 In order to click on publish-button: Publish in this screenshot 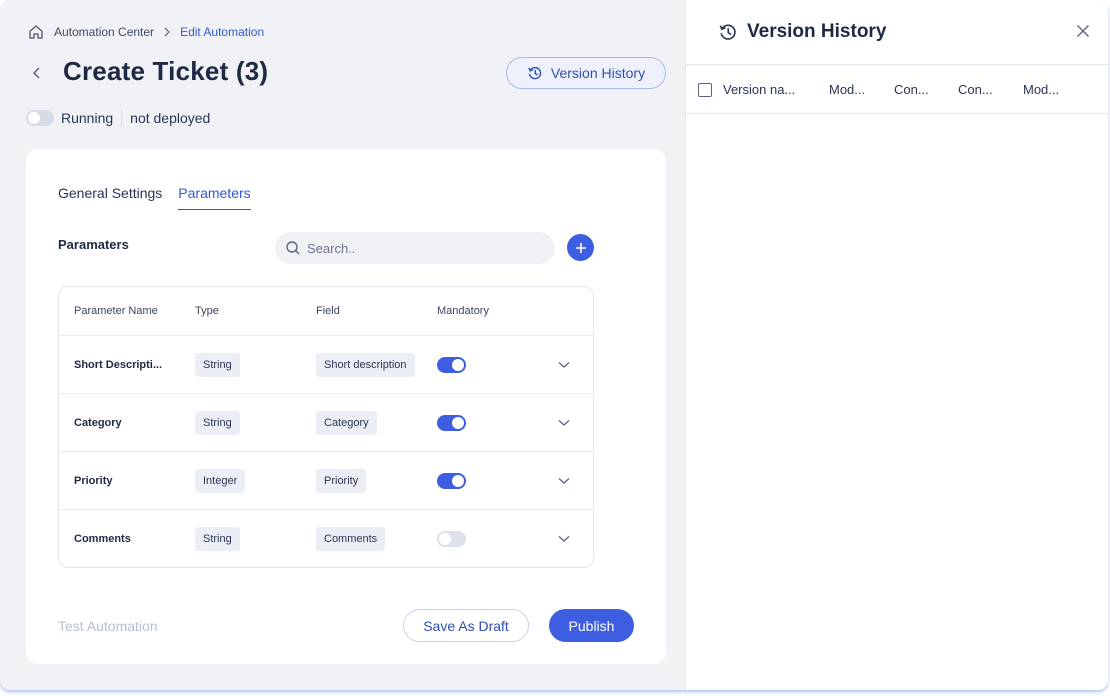, I will do `click(591, 625)`.